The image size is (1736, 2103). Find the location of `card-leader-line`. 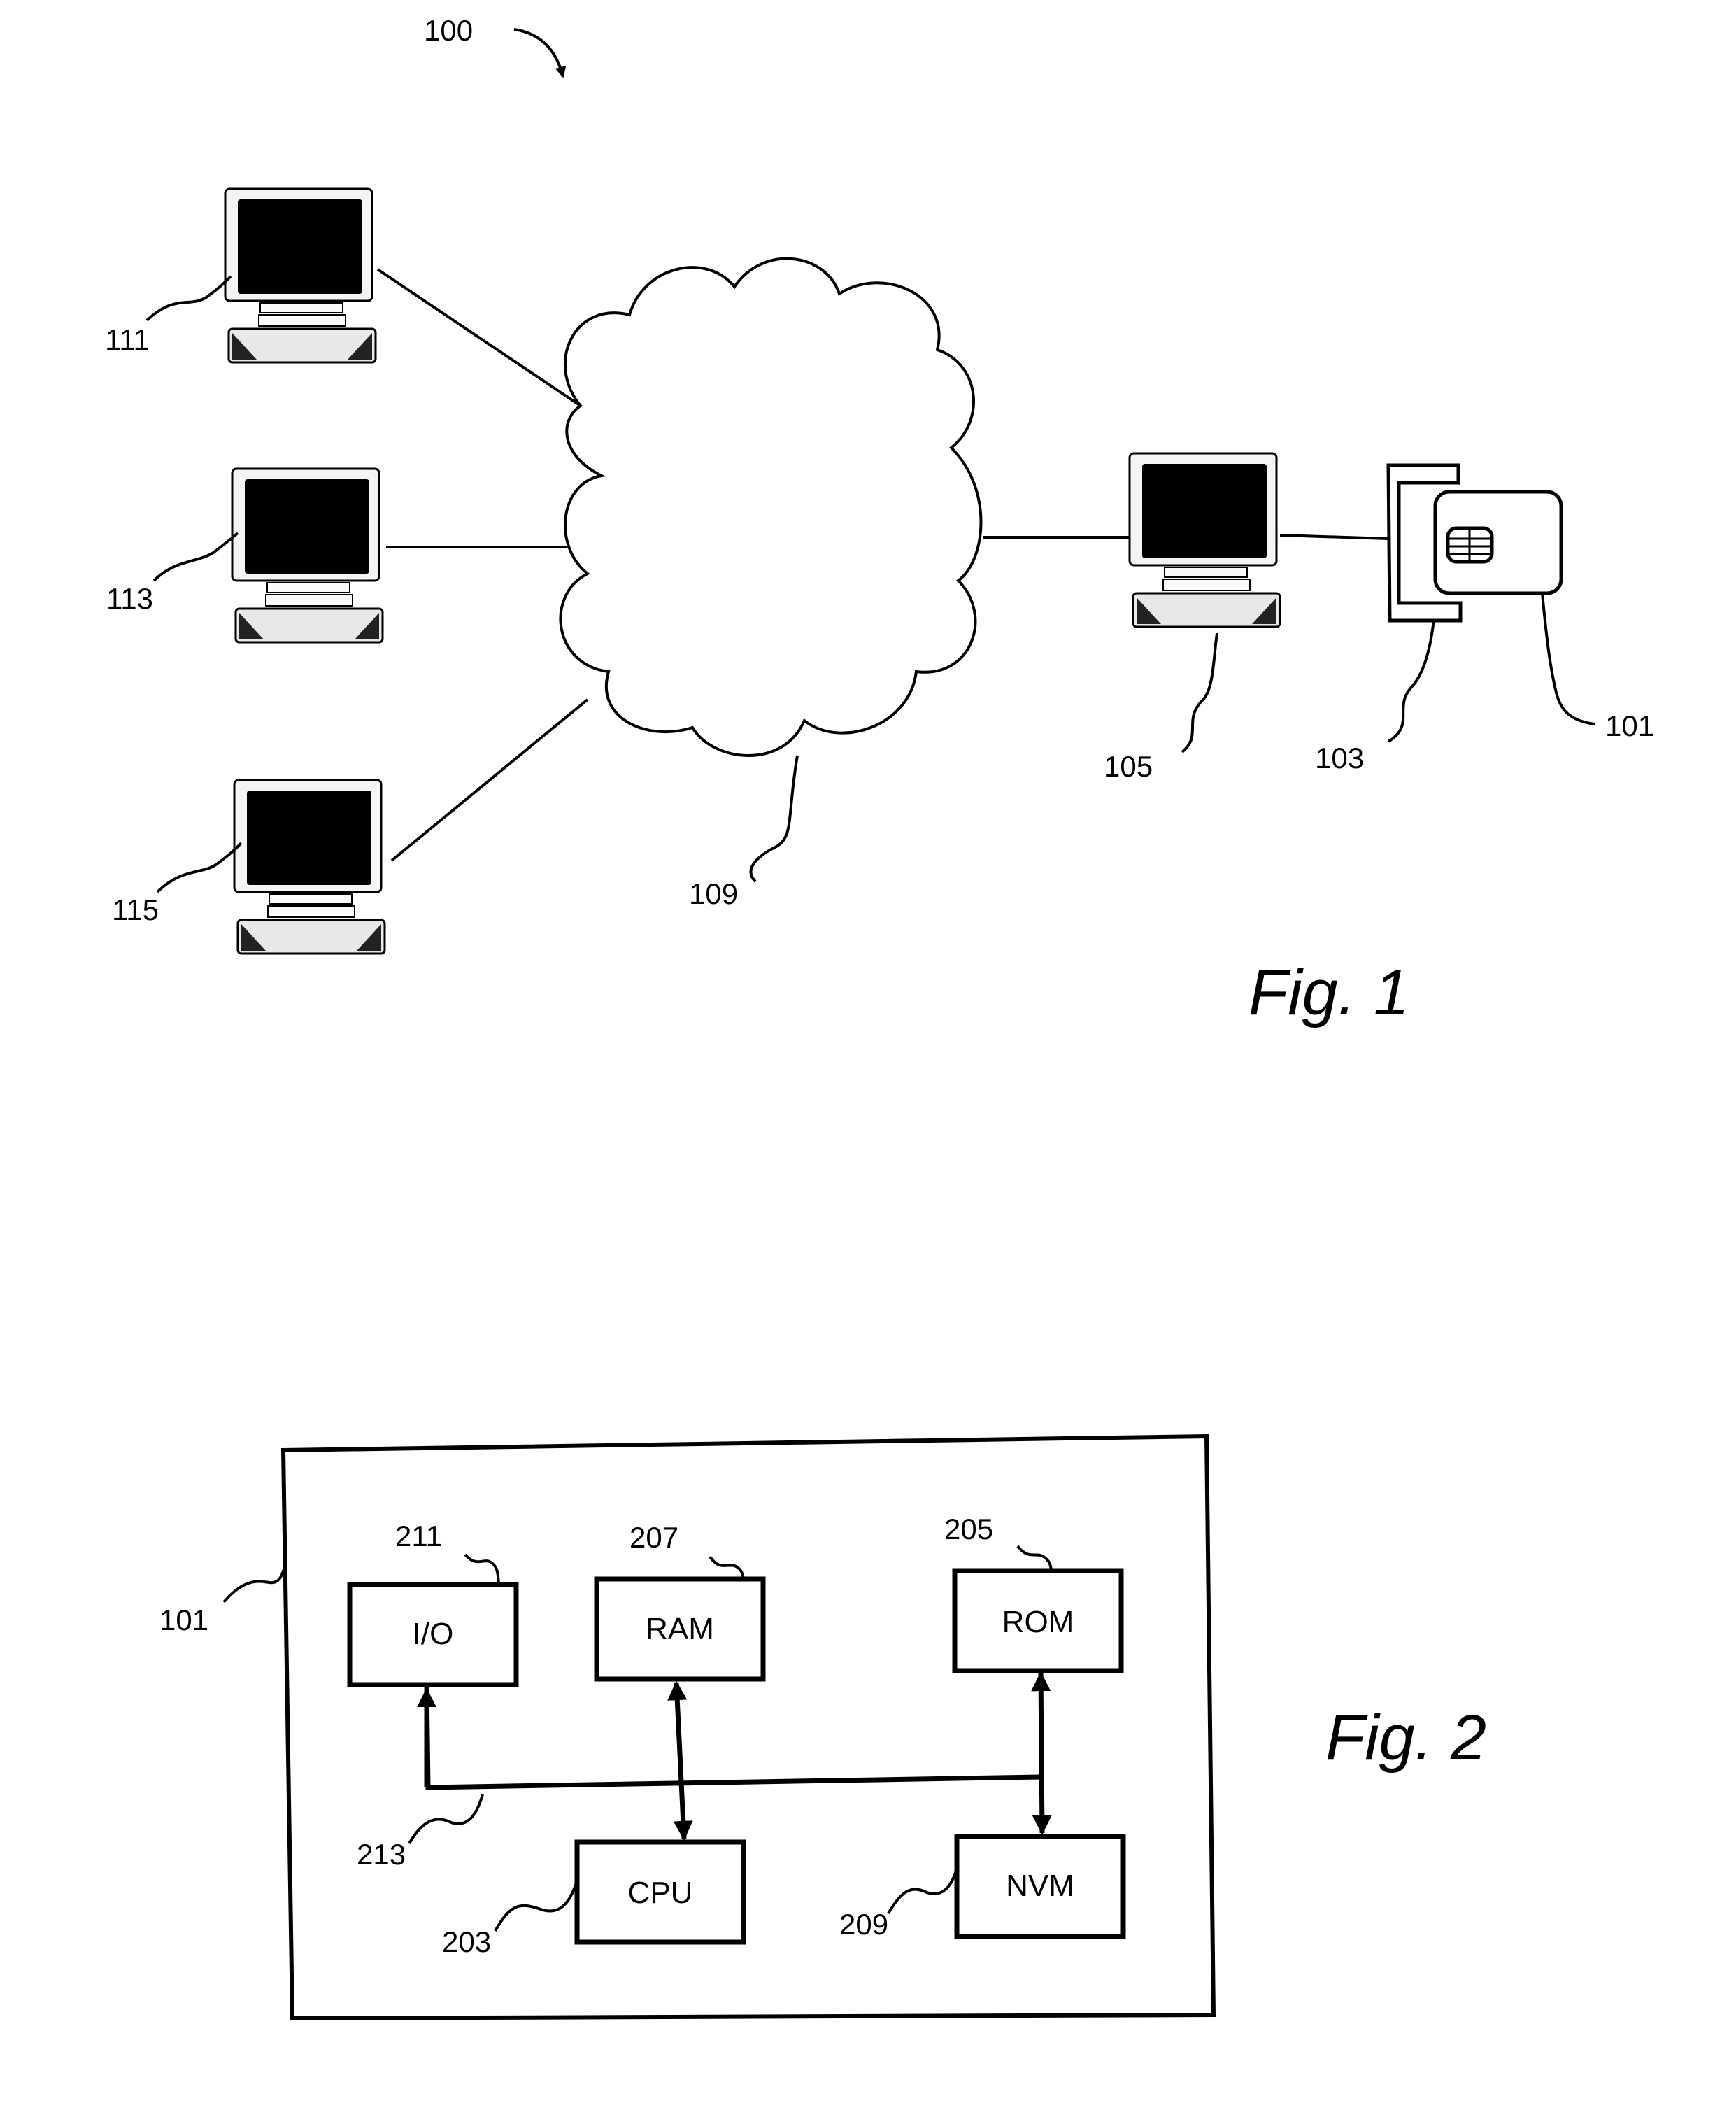

card-leader-line is located at coordinates (254, 1584).